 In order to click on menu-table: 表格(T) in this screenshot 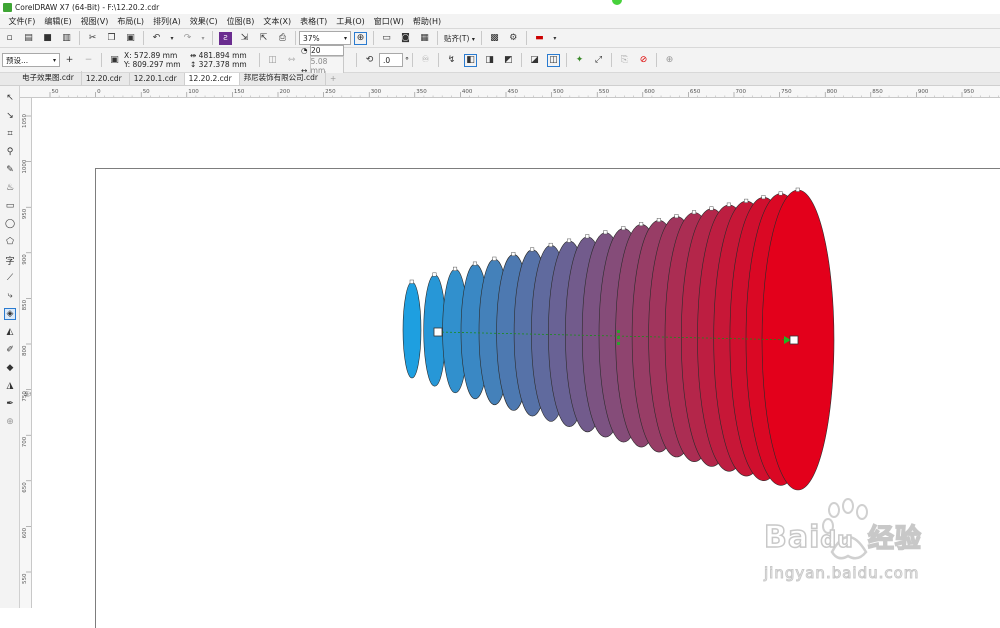, I will do `click(314, 21)`.